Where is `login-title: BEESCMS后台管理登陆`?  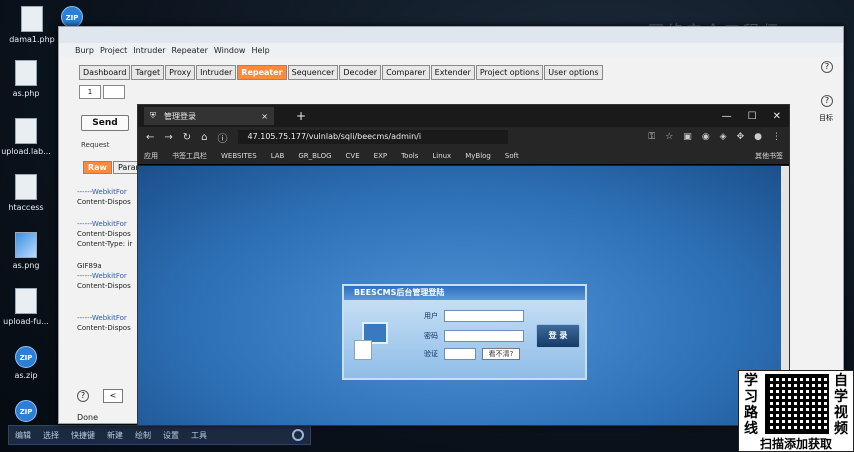 login-title: BEESCMS后台管理登陆 is located at coordinates (464, 293).